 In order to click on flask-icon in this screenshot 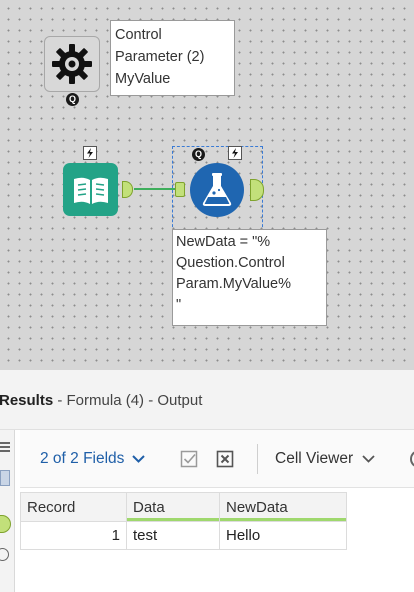, I will do `click(217, 189)`.